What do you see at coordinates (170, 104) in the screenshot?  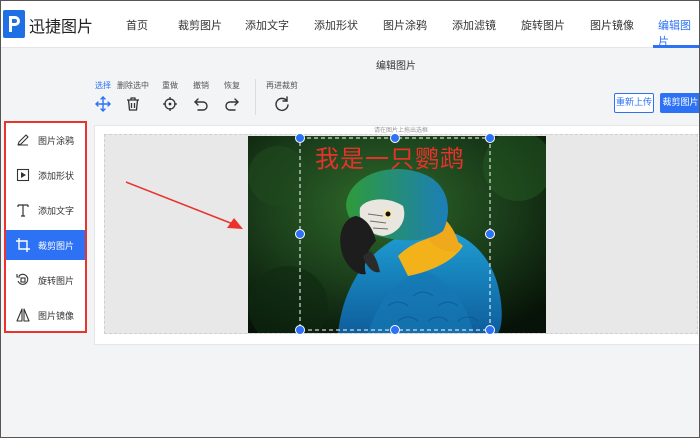 I see `target-icon` at bounding box center [170, 104].